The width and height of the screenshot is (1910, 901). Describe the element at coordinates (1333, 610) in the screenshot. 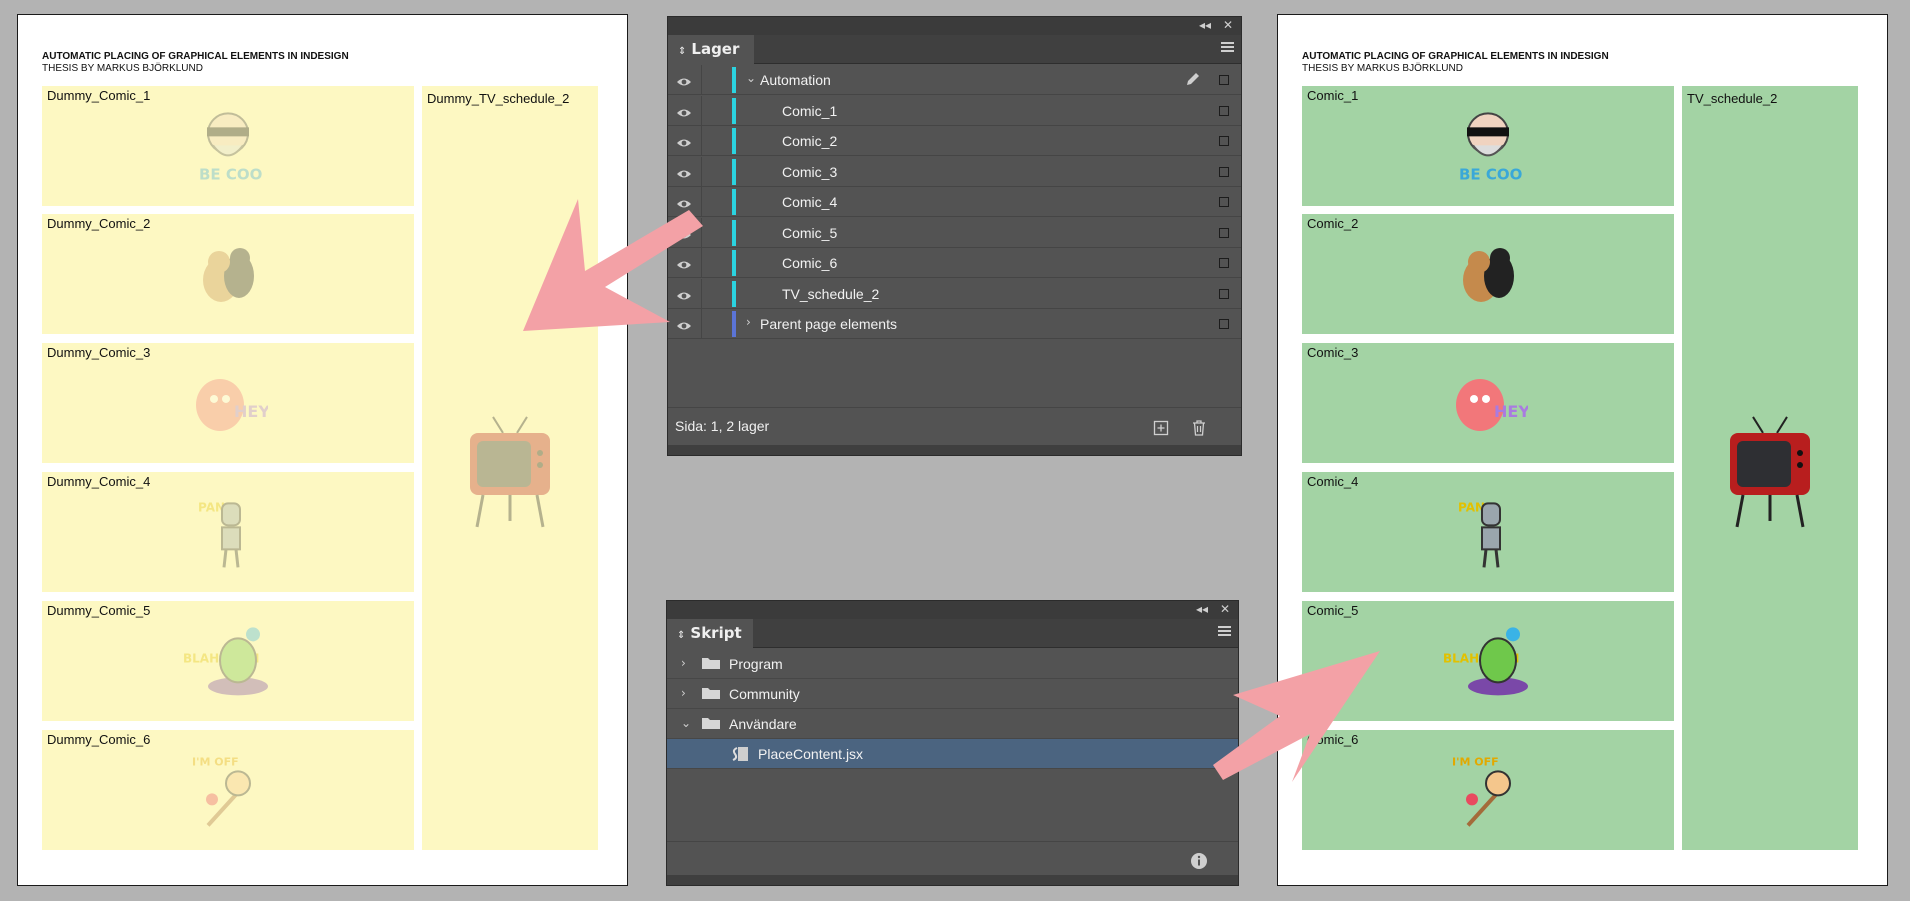

I see `frame-label: Comic_5` at that location.